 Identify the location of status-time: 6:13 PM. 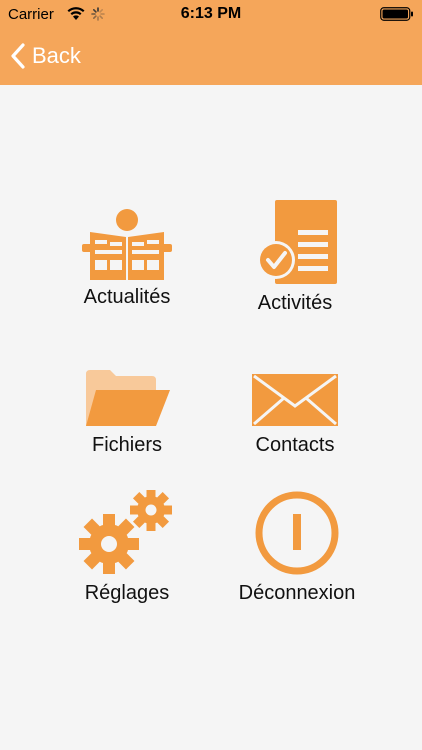
(211, 13).